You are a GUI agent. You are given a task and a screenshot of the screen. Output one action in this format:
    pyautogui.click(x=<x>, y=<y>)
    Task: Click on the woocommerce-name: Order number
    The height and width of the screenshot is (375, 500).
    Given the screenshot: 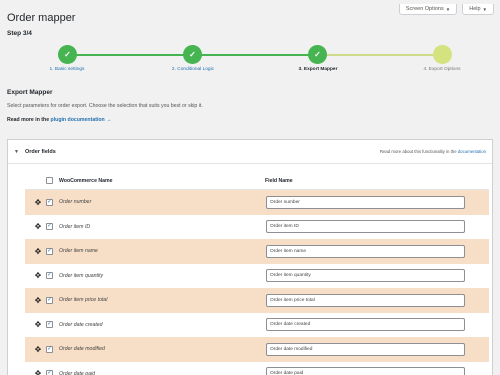 What is the action you would take?
    pyautogui.click(x=75, y=202)
    